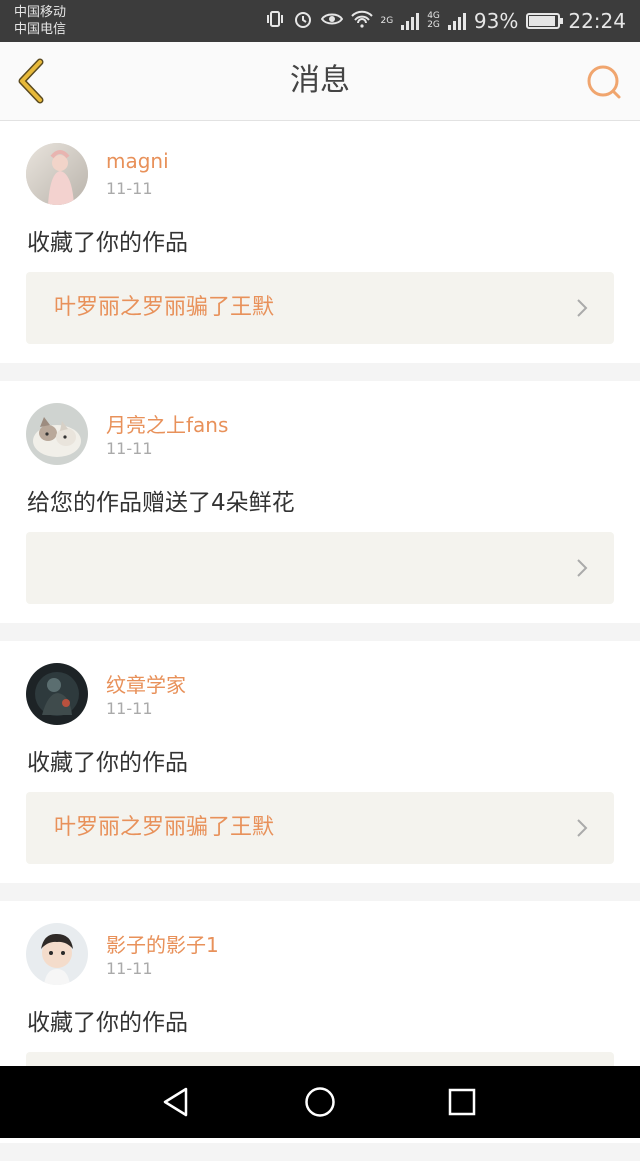 This screenshot has width=640, height=1161. I want to click on work-link, so click(320, 568).